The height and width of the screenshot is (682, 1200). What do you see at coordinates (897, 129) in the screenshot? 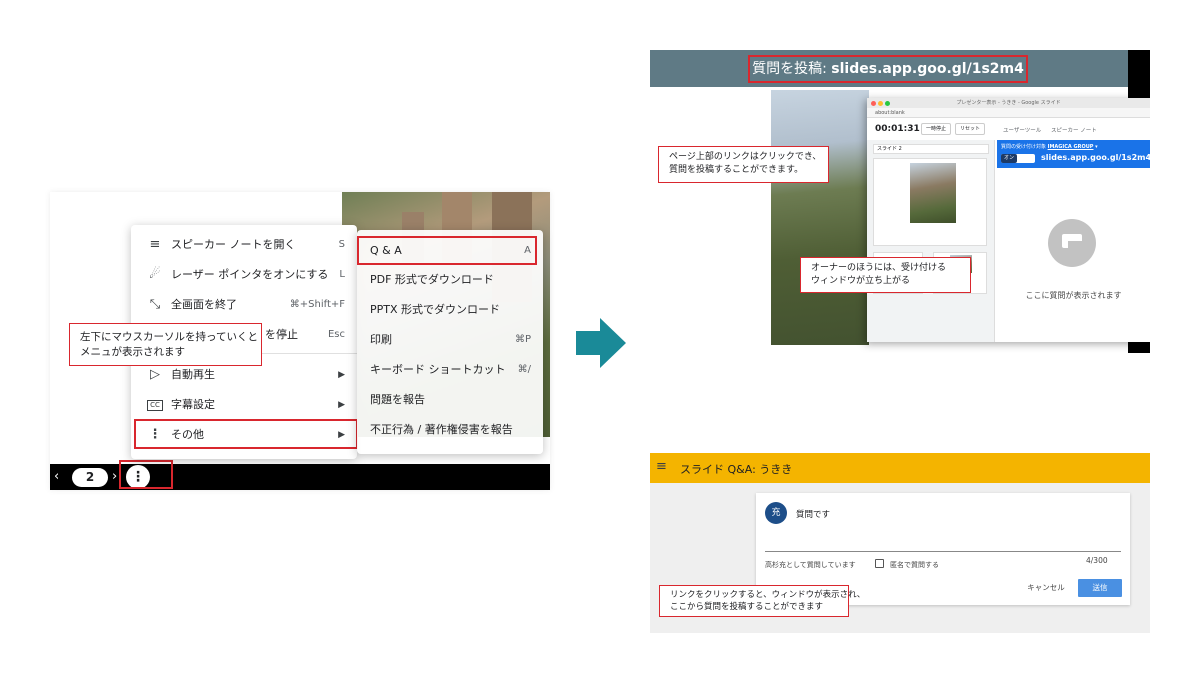
I see `presentation-timer: 00:01:31` at bounding box center [897, 129].